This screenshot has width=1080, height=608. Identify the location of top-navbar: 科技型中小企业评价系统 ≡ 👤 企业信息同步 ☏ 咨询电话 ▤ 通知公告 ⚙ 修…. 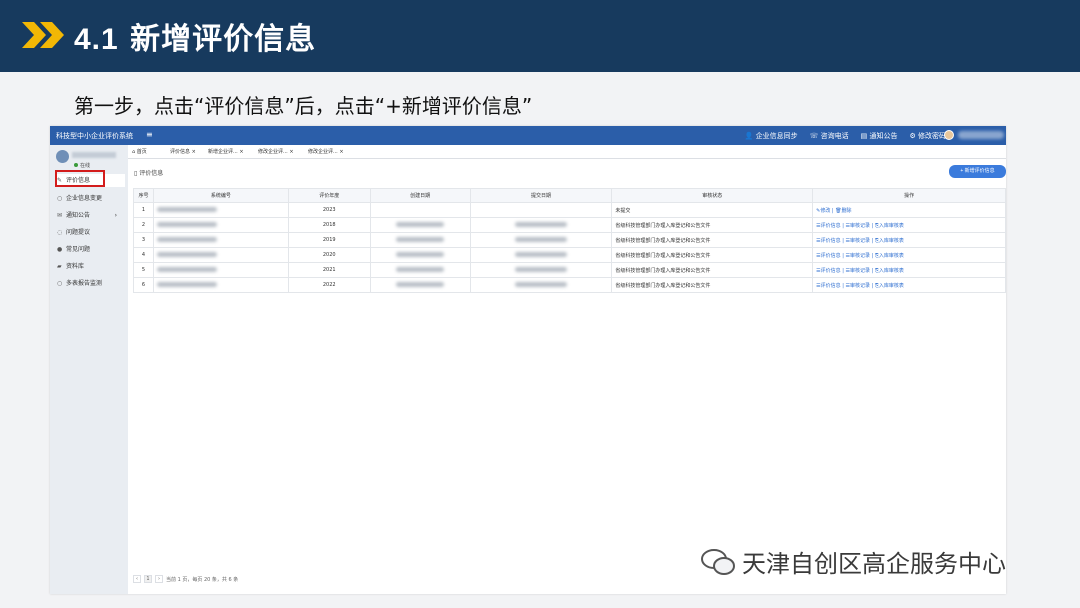
(528, 135).